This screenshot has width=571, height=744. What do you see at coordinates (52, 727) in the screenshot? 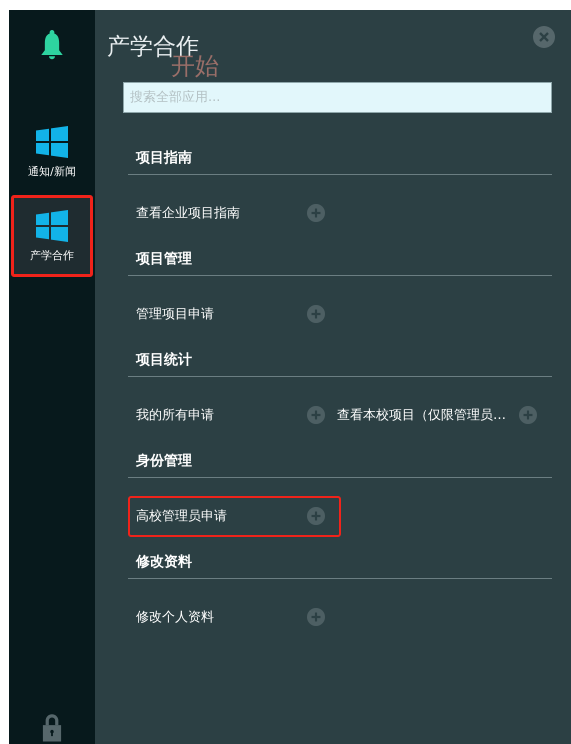
I see `lock-icon` at bounding box center [52, 727].